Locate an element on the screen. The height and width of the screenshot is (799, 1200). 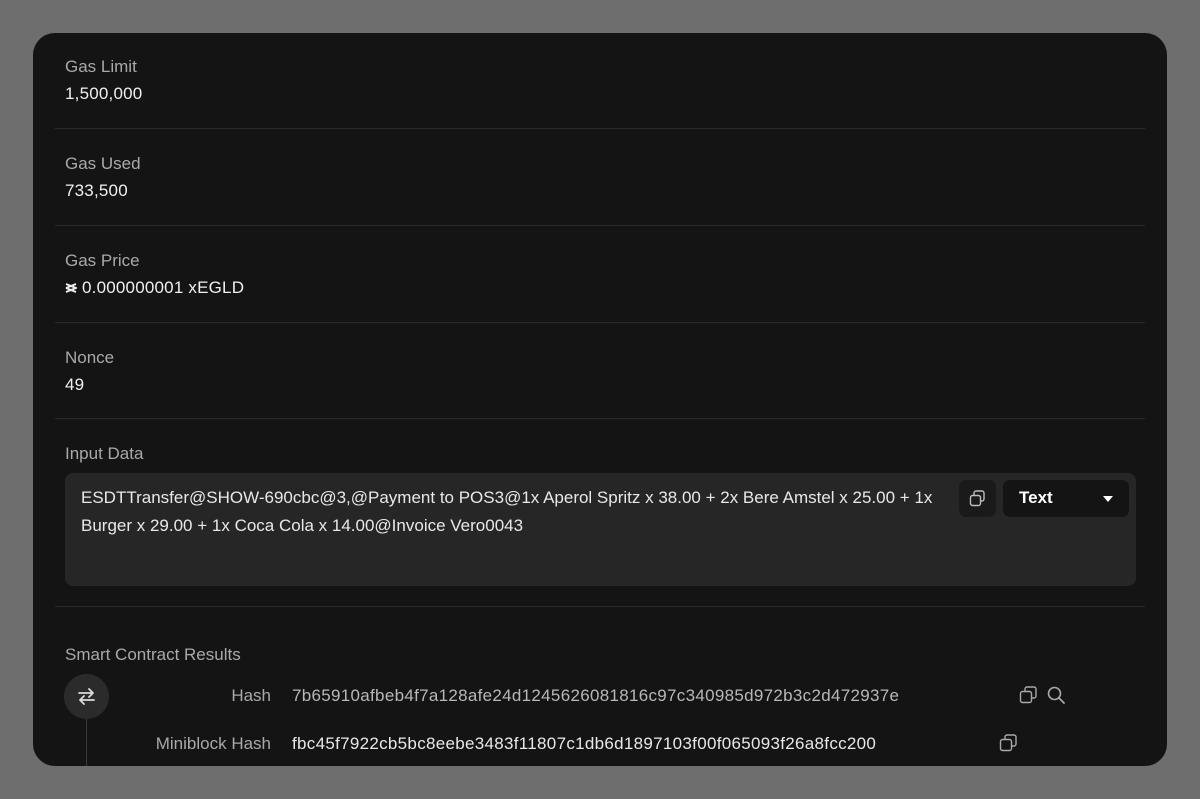
gas-limit-value: 1,500,000 is located at coordinates (104, 93).